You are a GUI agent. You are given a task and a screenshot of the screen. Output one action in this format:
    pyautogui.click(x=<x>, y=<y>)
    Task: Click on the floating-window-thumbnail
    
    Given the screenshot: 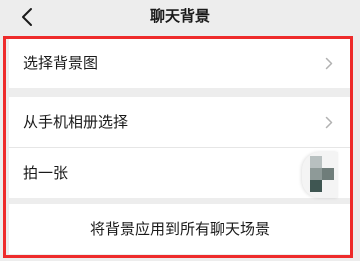 What is the action you would take?
    pyautogui.click(x=320, y=175)
    